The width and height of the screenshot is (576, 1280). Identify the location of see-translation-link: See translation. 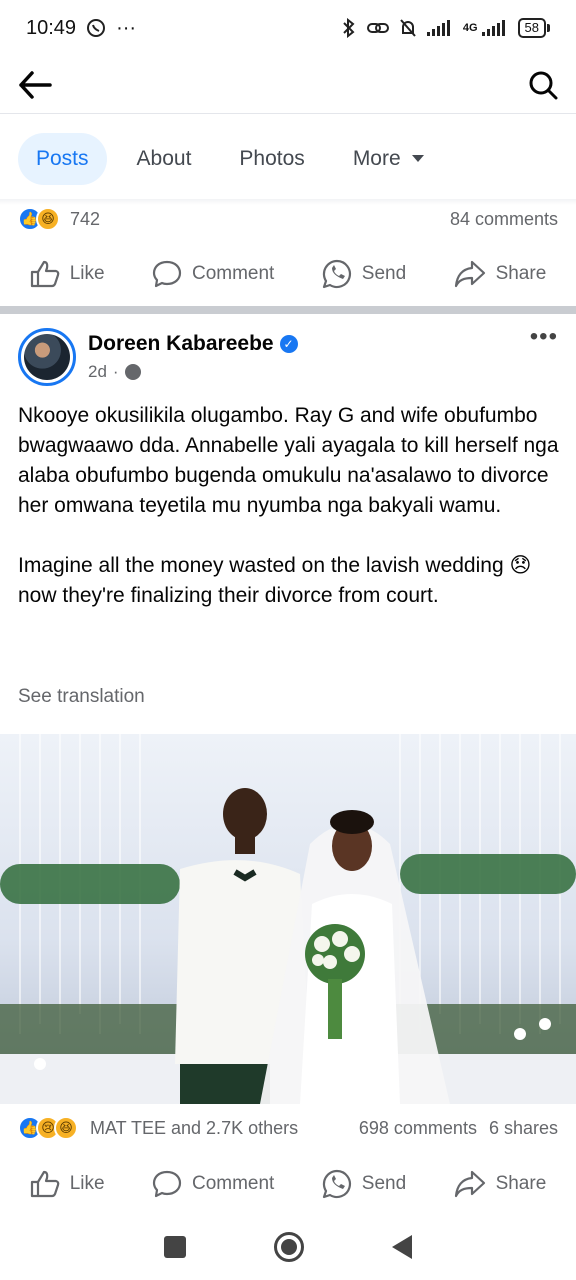
(81, 697).